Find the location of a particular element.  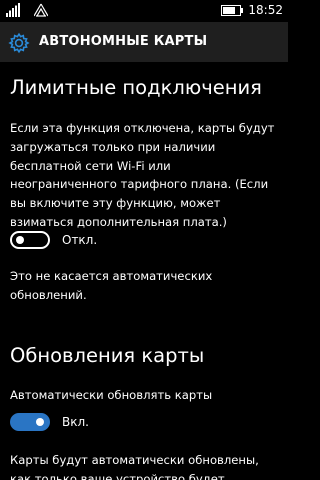

metered-connections-heading: Лимитные подключения is located at coordinates (136, 87).